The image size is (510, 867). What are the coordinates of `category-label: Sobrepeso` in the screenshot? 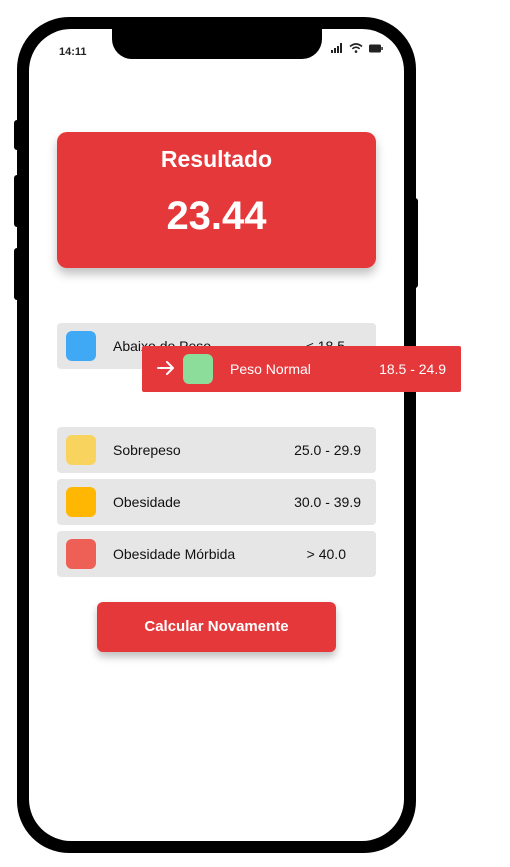 It's located at (147, 450).